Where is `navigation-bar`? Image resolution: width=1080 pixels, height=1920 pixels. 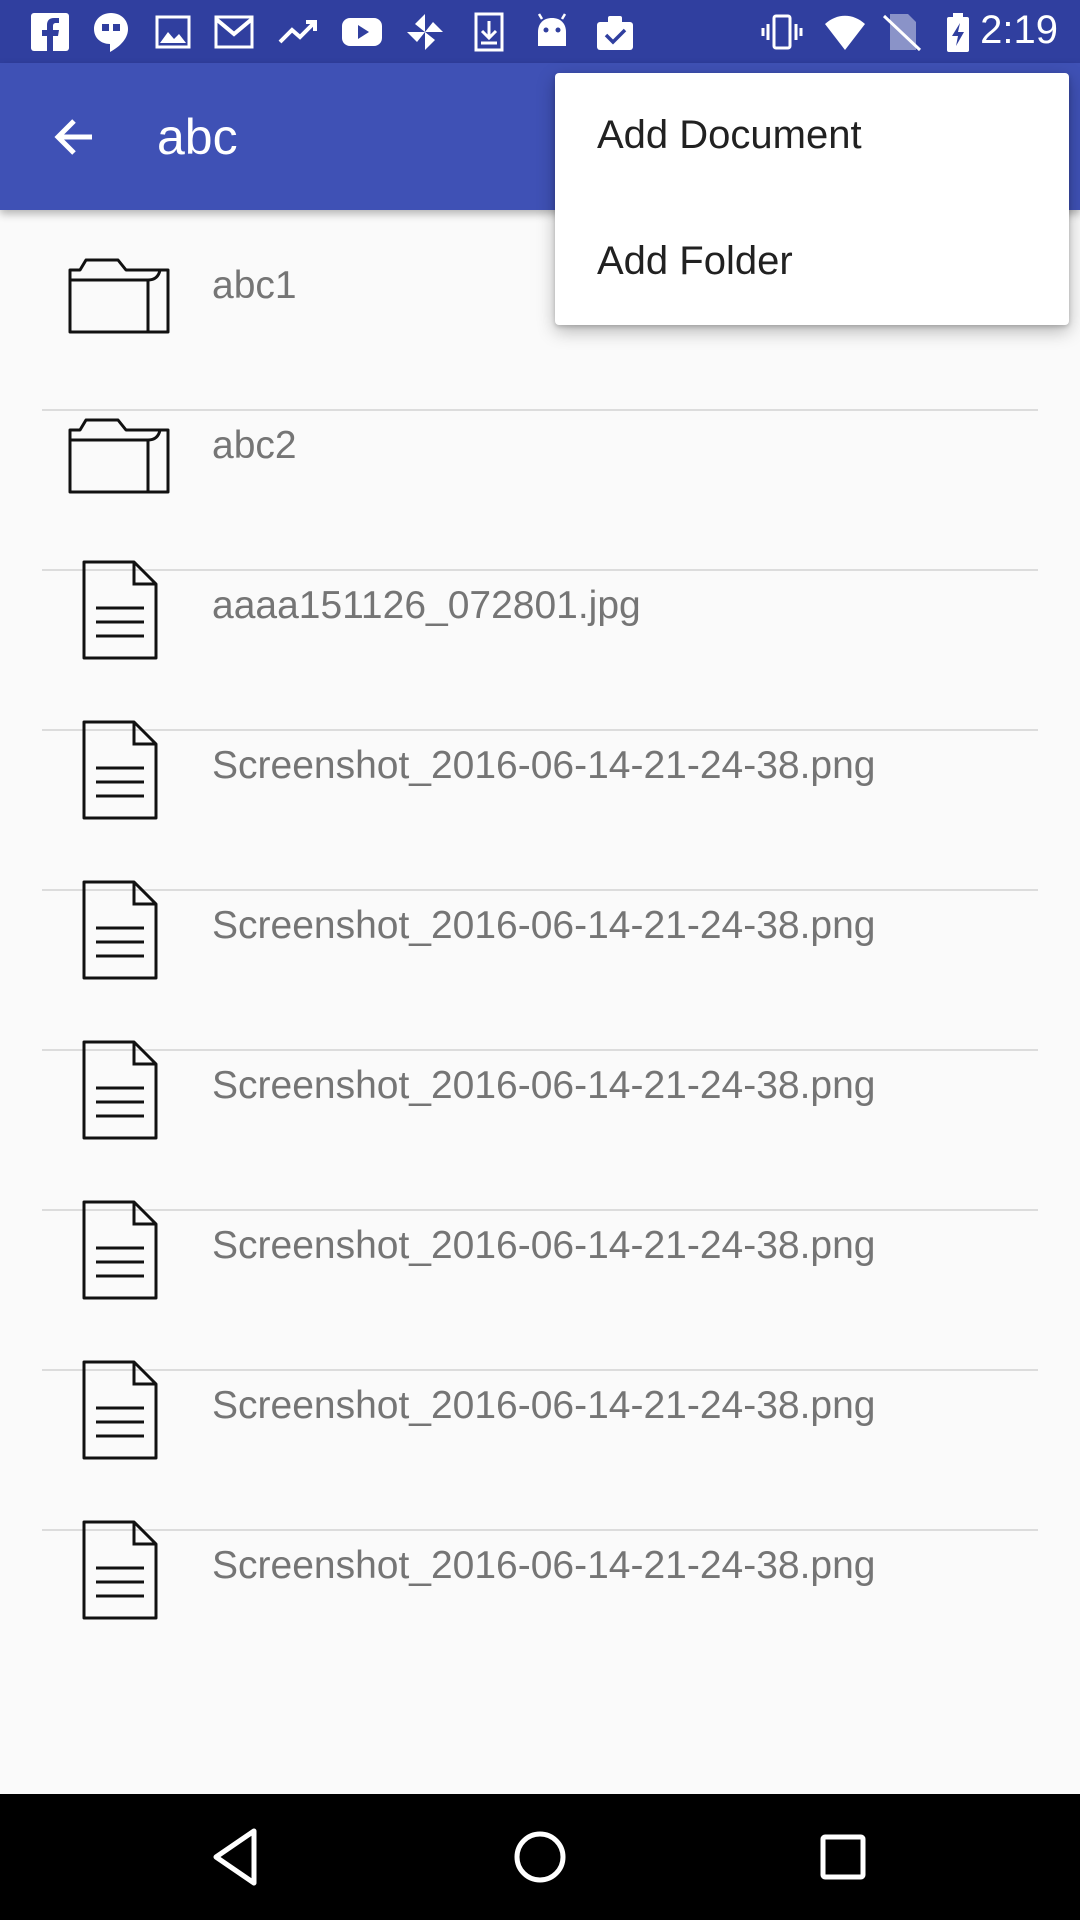 navigation-bar is located at coordinates (540, 1857).